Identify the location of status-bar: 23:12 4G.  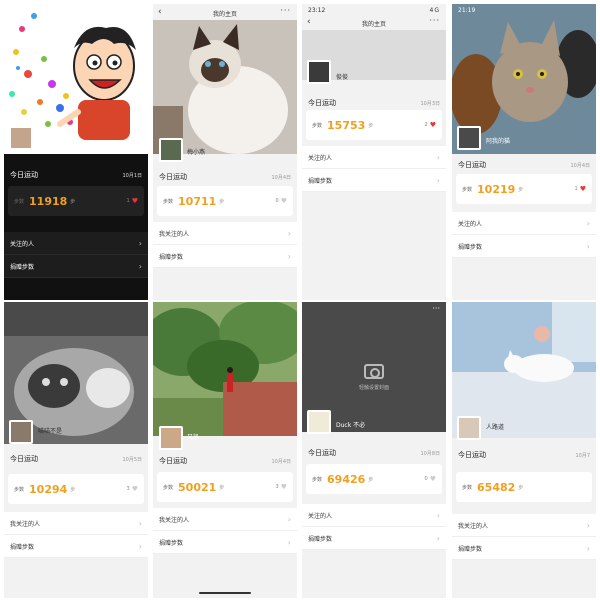
(374, 10).